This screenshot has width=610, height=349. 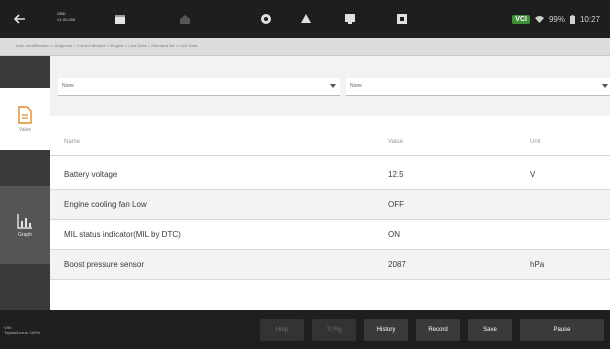 I want to click on table-row: Boost pressure sensor 2087 hPa, so click(x=330, y=265).